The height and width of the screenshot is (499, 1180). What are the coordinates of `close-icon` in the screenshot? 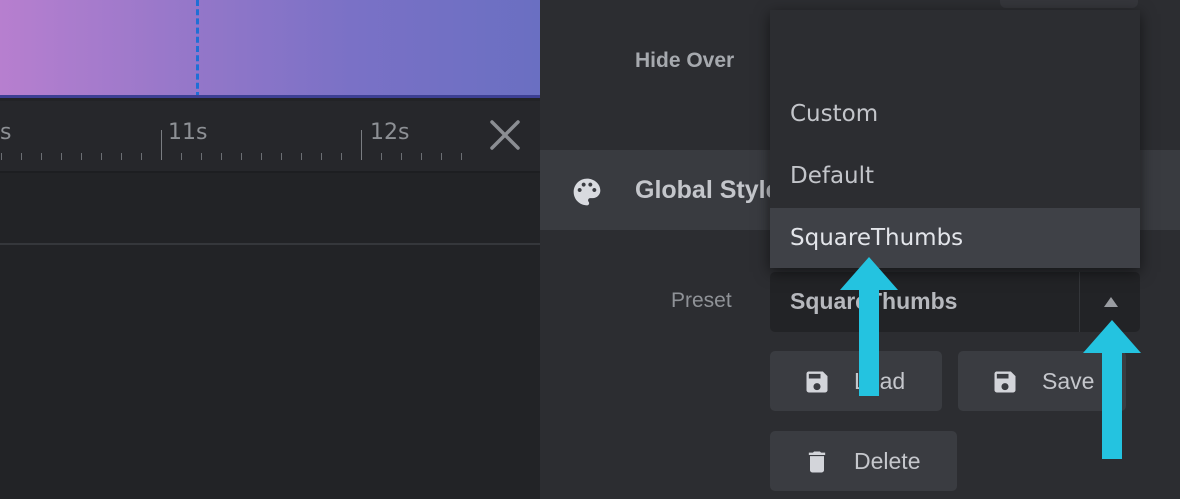 It's located at (505, 135).